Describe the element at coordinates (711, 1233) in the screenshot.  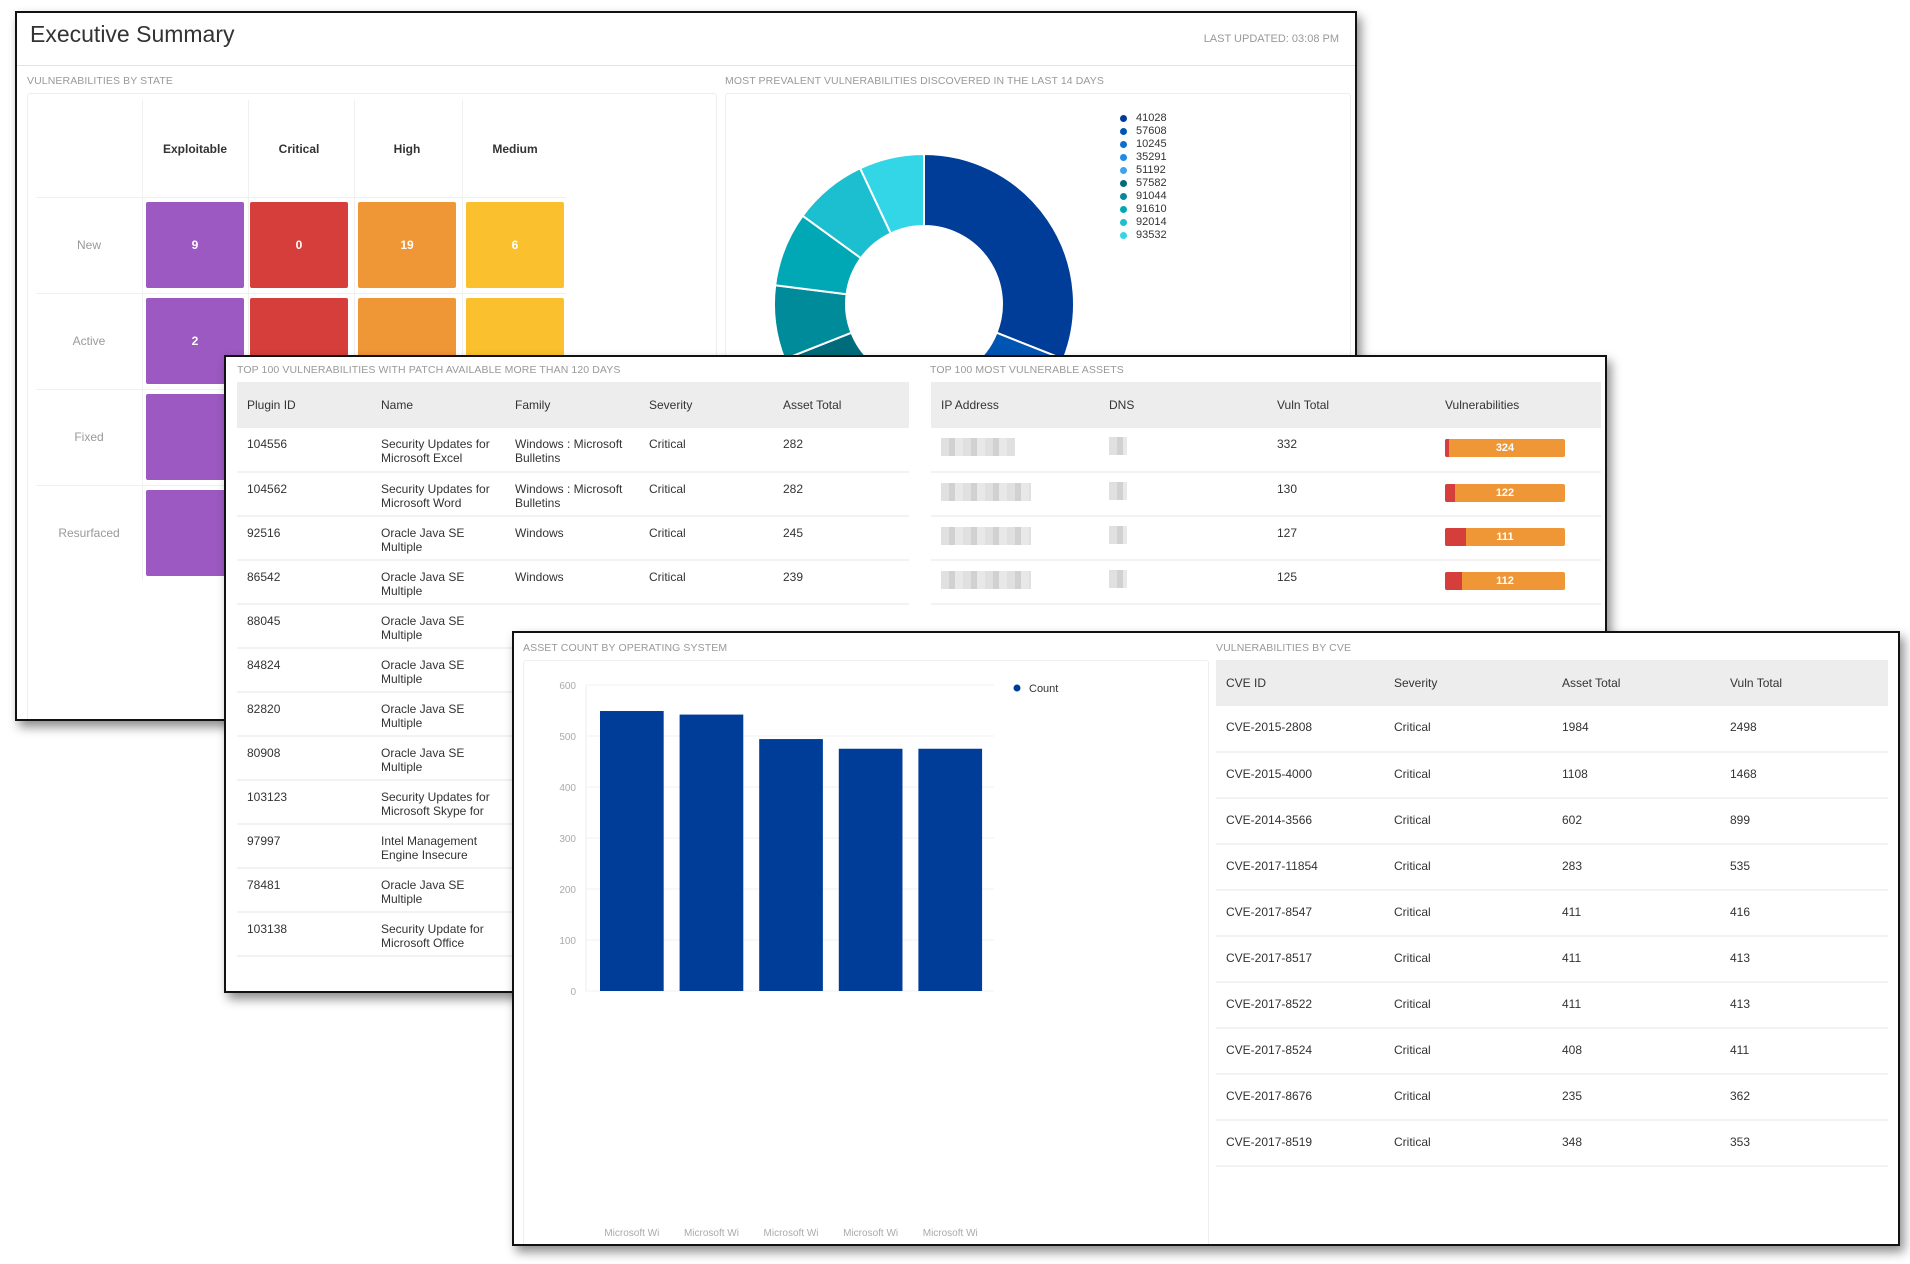
I see `x-tick-label: Microsoft Wi` at that location.